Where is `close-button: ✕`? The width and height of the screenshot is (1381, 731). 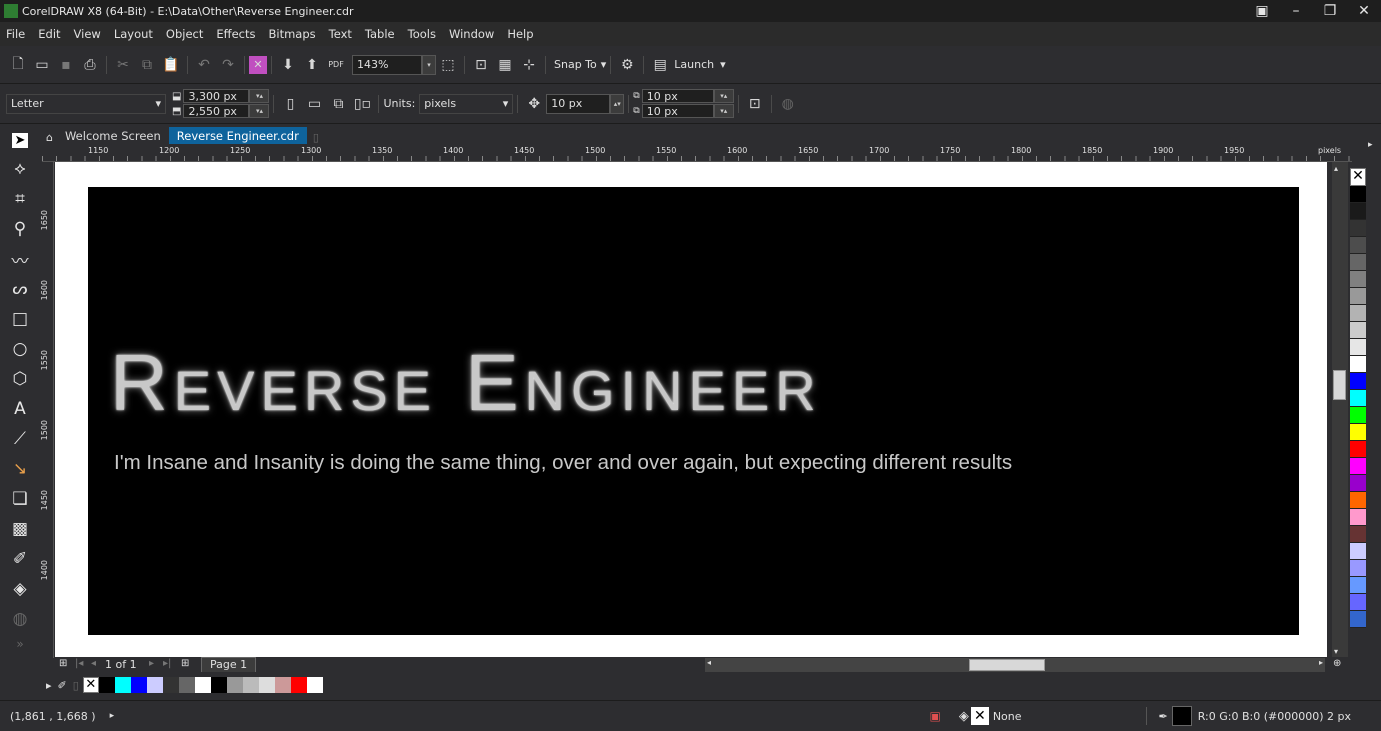
close-button: ✕ is located at coordinates (1364, 11).